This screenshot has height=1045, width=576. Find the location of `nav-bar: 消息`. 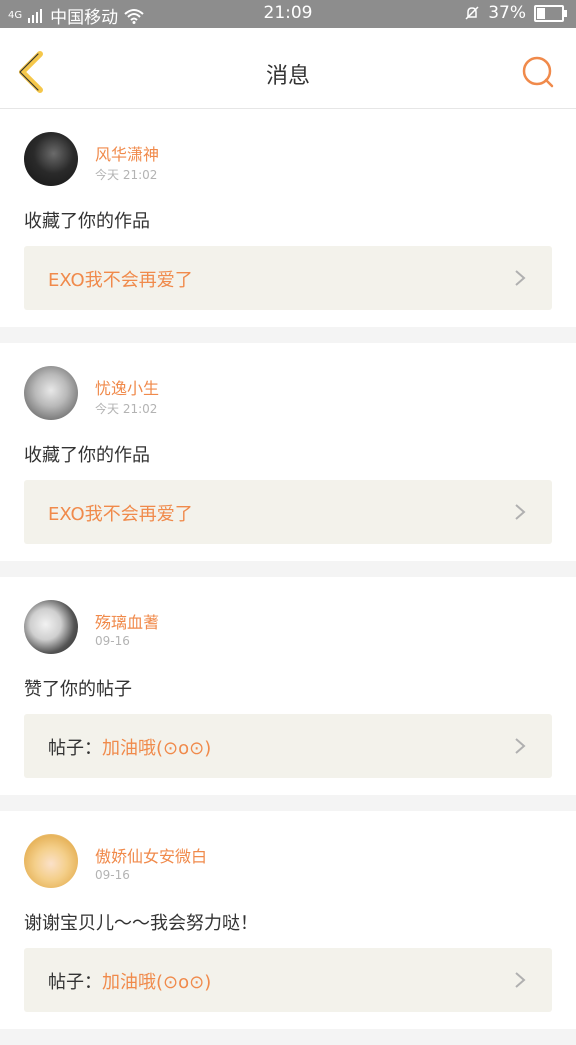

nav-bar: 消息 is located at coordinates (288, 68).